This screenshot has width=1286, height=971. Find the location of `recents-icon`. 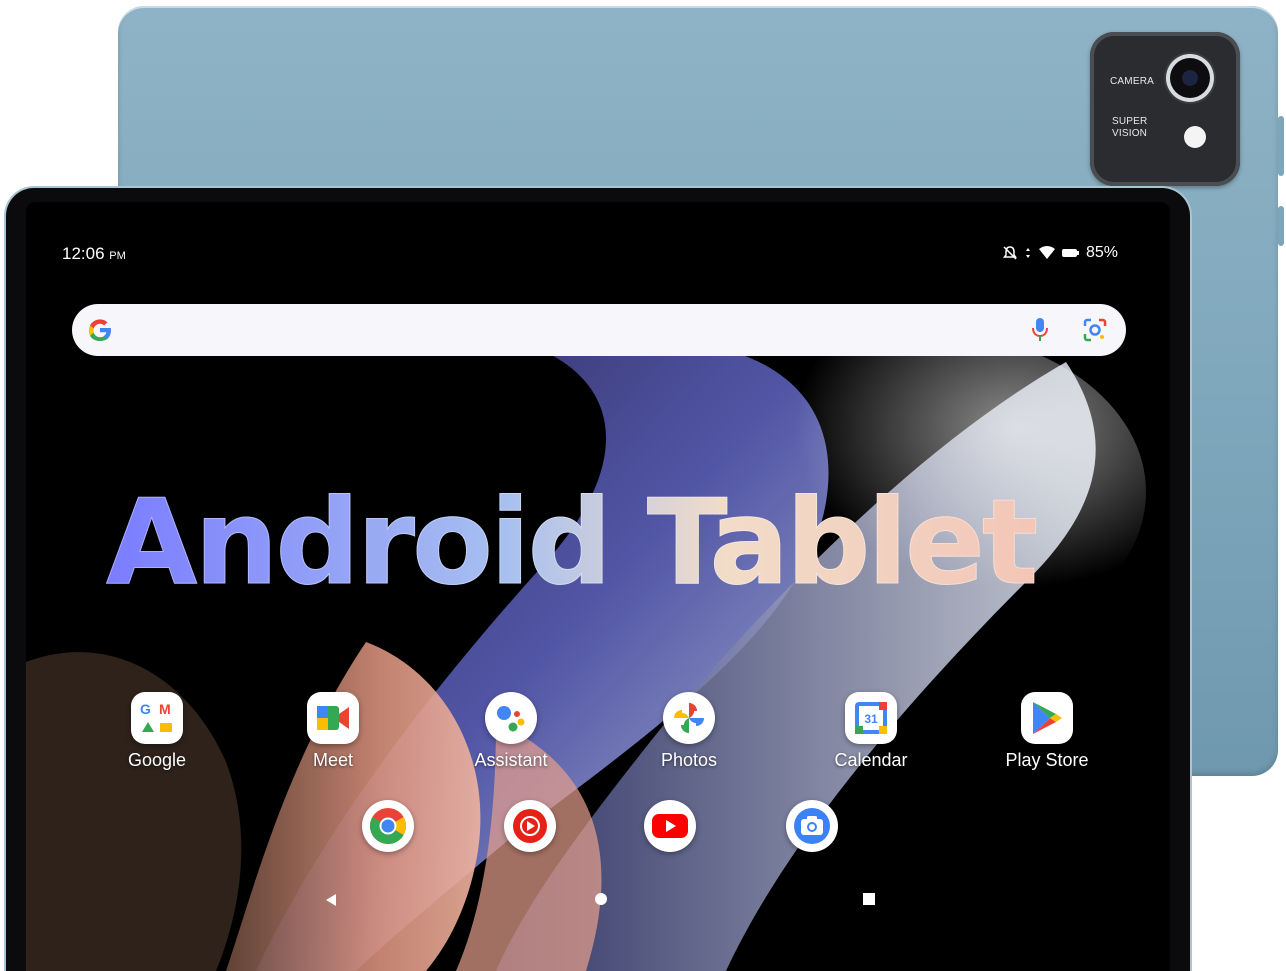

recents-icon is located at coordinates (869, 899).